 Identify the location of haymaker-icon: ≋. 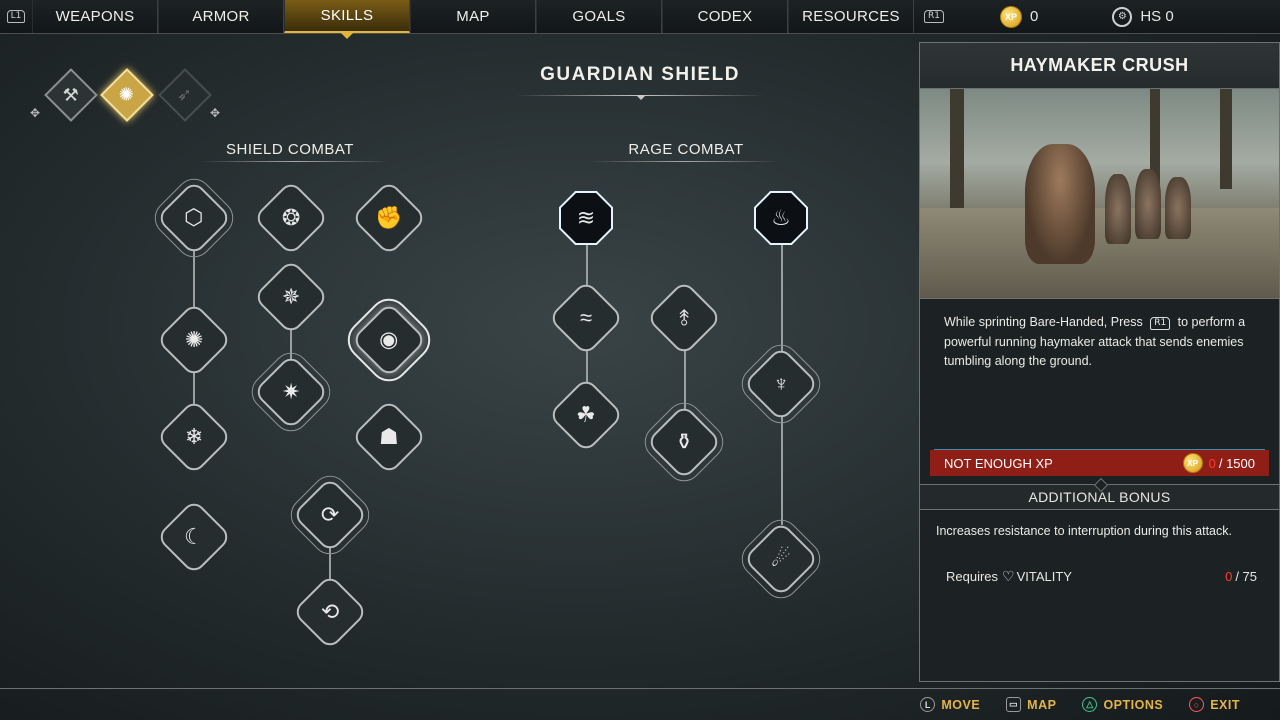
(586, 217).